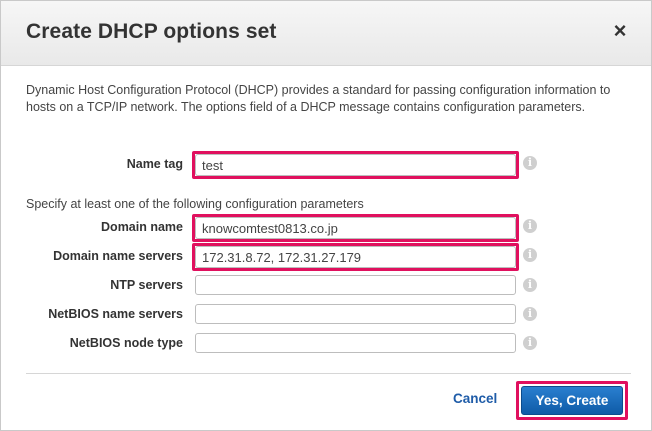 This screenshot has height=431, width=652. Describe the element at coordinates (355, 314) in the screenshot. I see `netbios-name-servers-input` at that location.